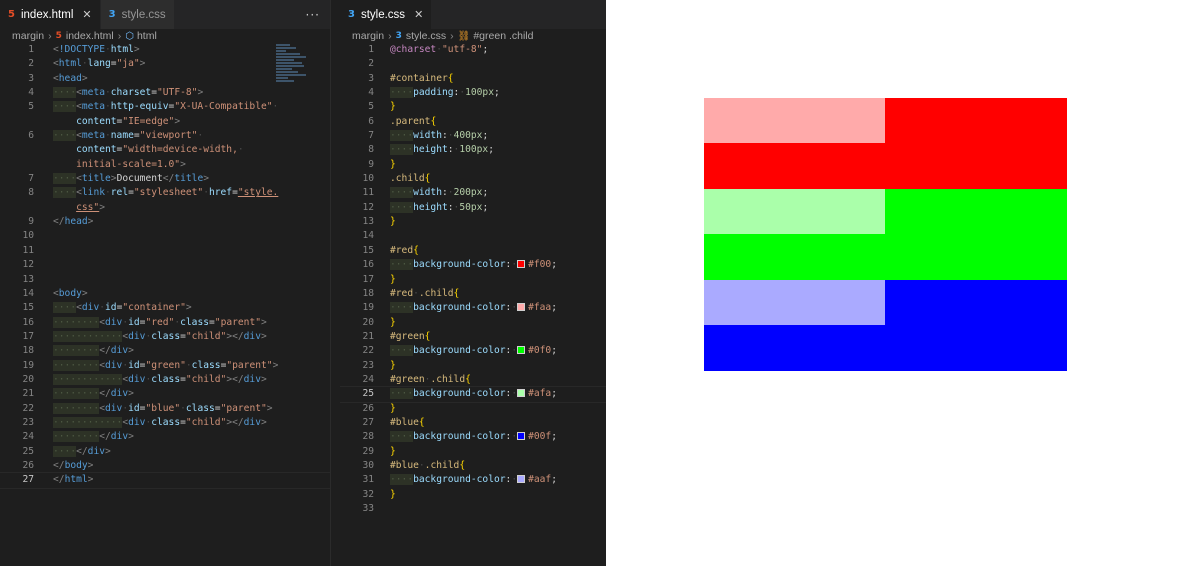 This screenshot has width=1200, height=566. I want to click on color-swatch-light-blue, so click(521, 479).